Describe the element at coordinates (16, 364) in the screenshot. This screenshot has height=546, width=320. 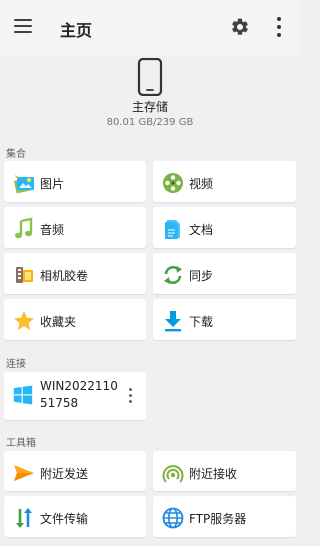
I see `section-title-connections: 连接` at that location.